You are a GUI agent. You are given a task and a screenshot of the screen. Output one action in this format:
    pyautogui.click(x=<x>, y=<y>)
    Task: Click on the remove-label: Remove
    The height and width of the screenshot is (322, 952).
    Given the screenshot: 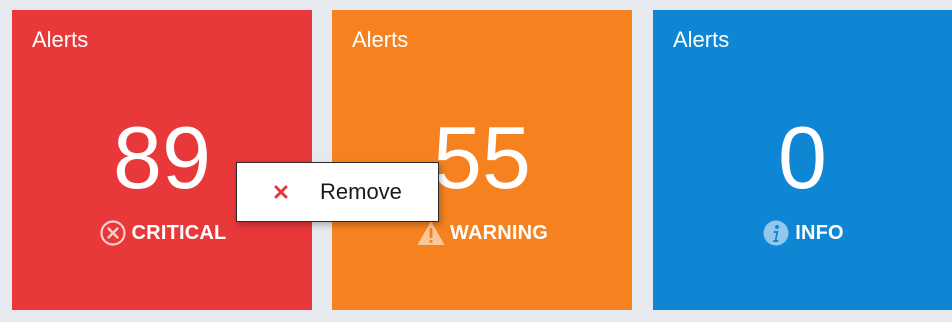 What is the action you would take?
    pyautogui.click(x=361, y=191)
    